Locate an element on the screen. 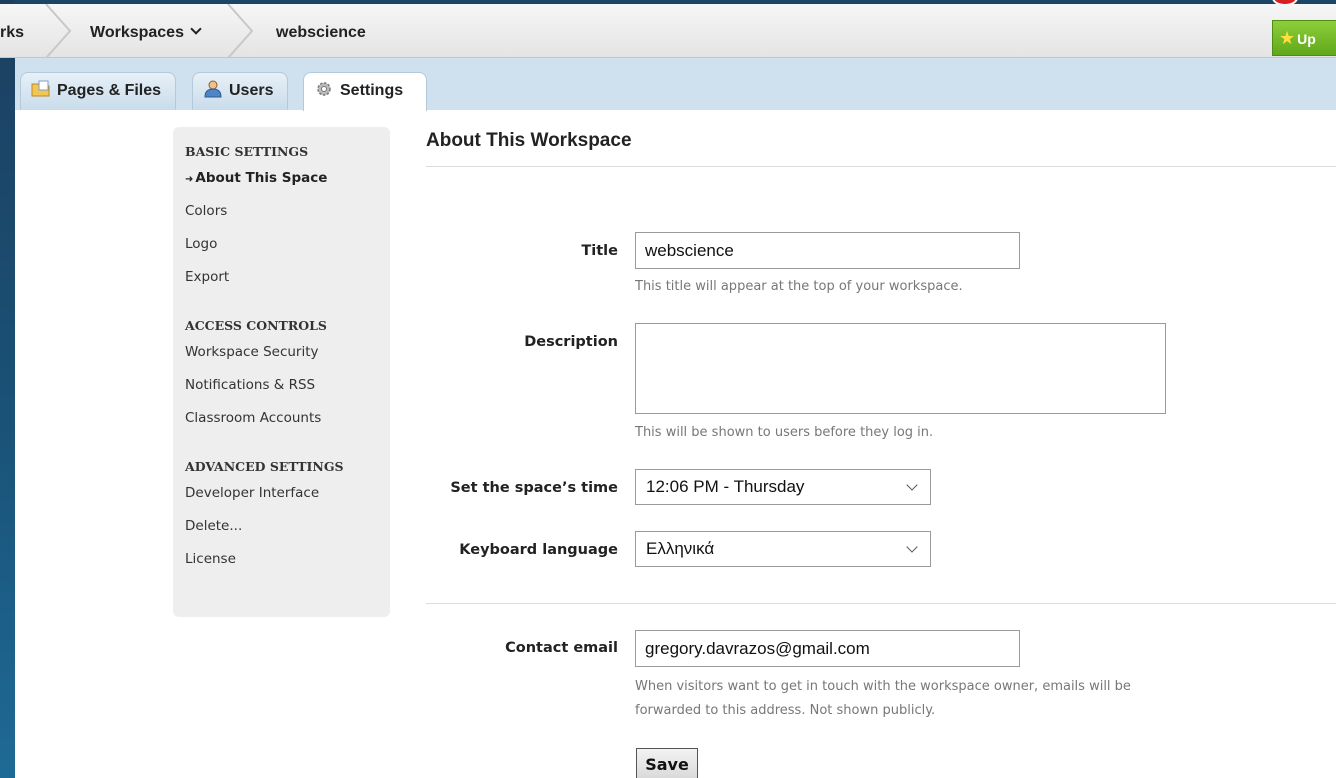 The width and height of the screenshot is (1336, 778). breadcrumb-item-current: webscience is located at coordinates (321, 31).